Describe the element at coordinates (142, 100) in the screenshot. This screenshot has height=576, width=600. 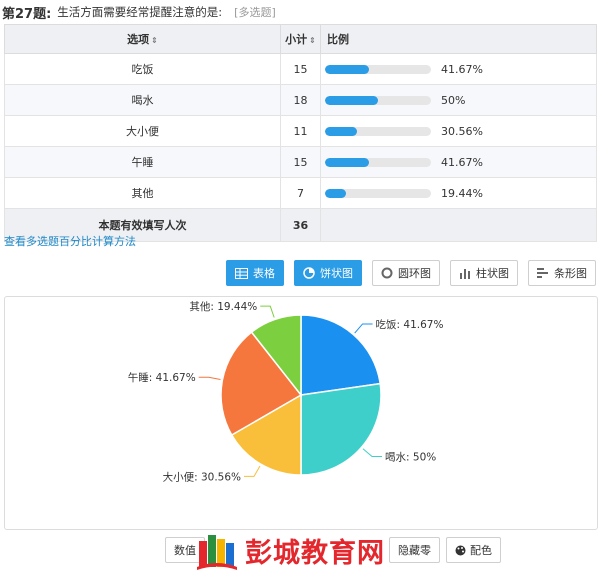
I see `option-cell: 喝水` at that location.